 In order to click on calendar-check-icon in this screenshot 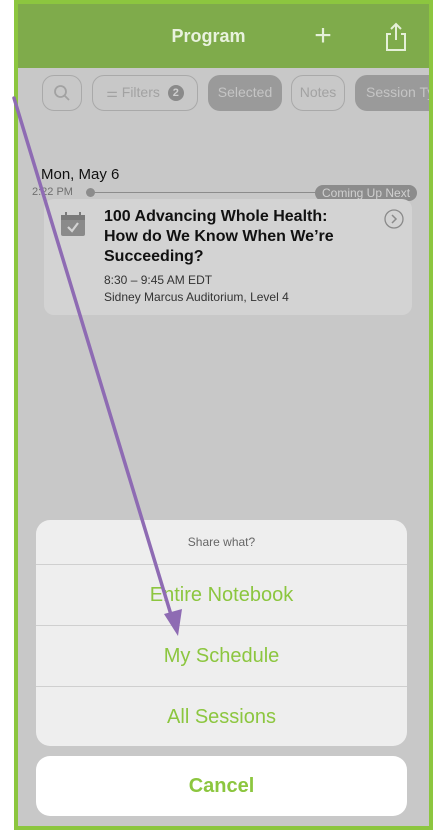, I will do `click(73, 224)`.